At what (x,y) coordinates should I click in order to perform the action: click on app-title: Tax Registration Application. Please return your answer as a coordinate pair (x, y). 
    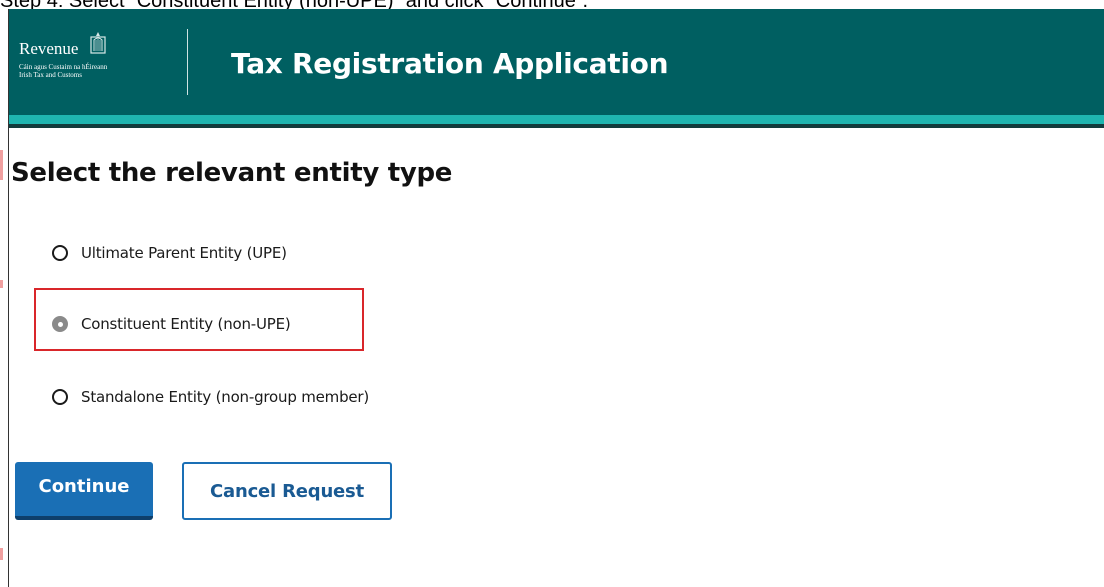
    Looking at the image, I should click on (450, 63).